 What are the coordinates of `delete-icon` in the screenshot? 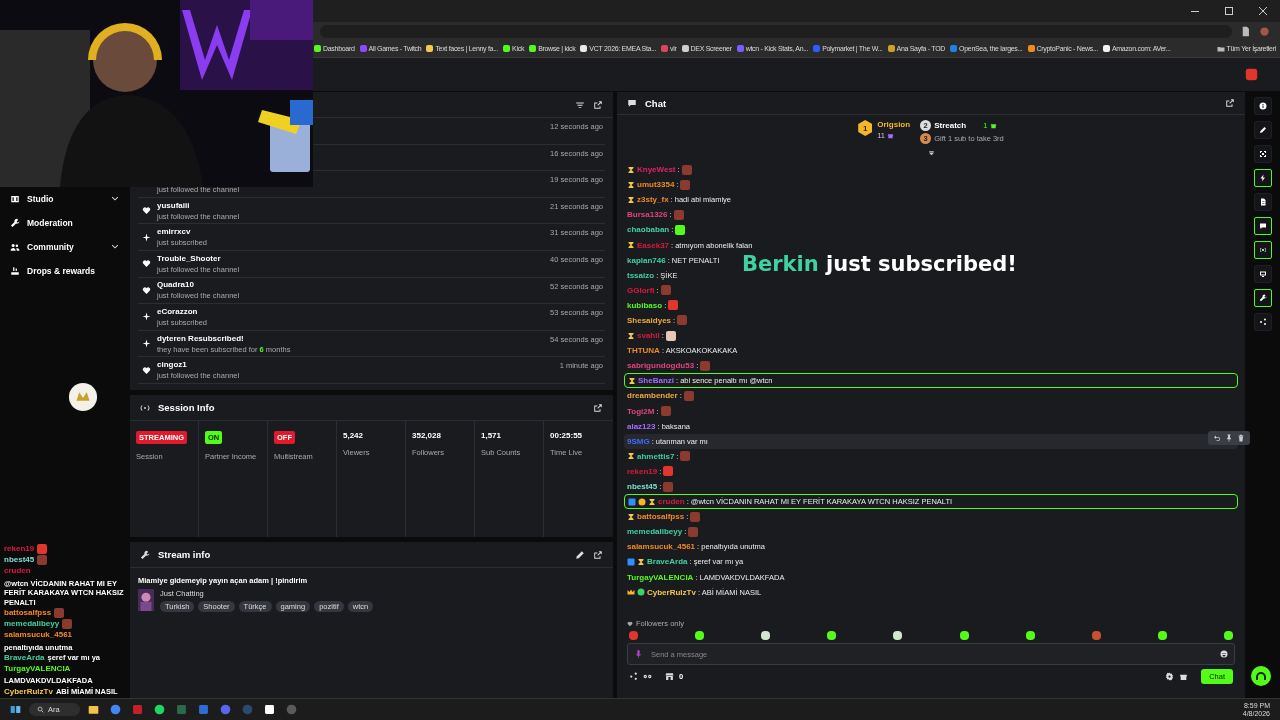 It's located at (1241, 437).